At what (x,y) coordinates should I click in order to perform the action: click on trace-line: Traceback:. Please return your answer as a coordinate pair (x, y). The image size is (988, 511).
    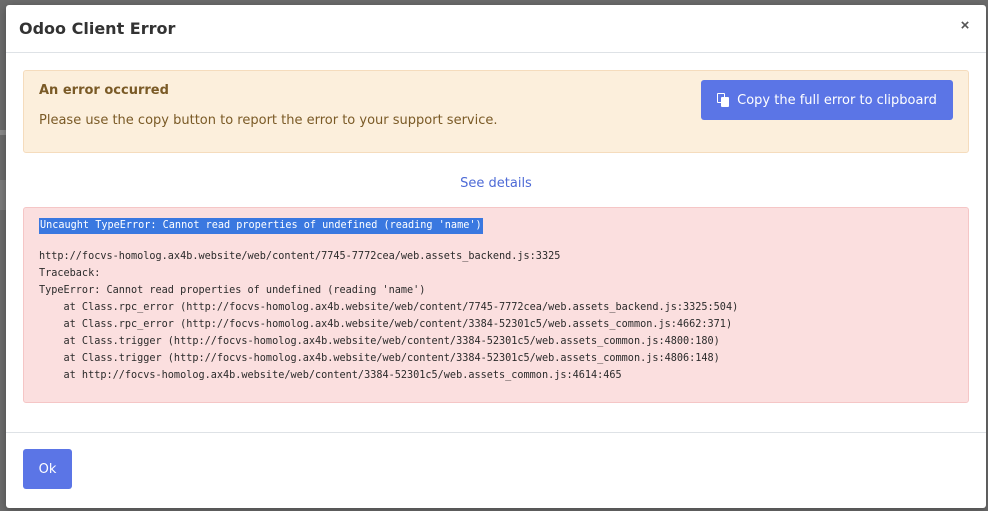
    Looking at the image, I should click on (70, 273).